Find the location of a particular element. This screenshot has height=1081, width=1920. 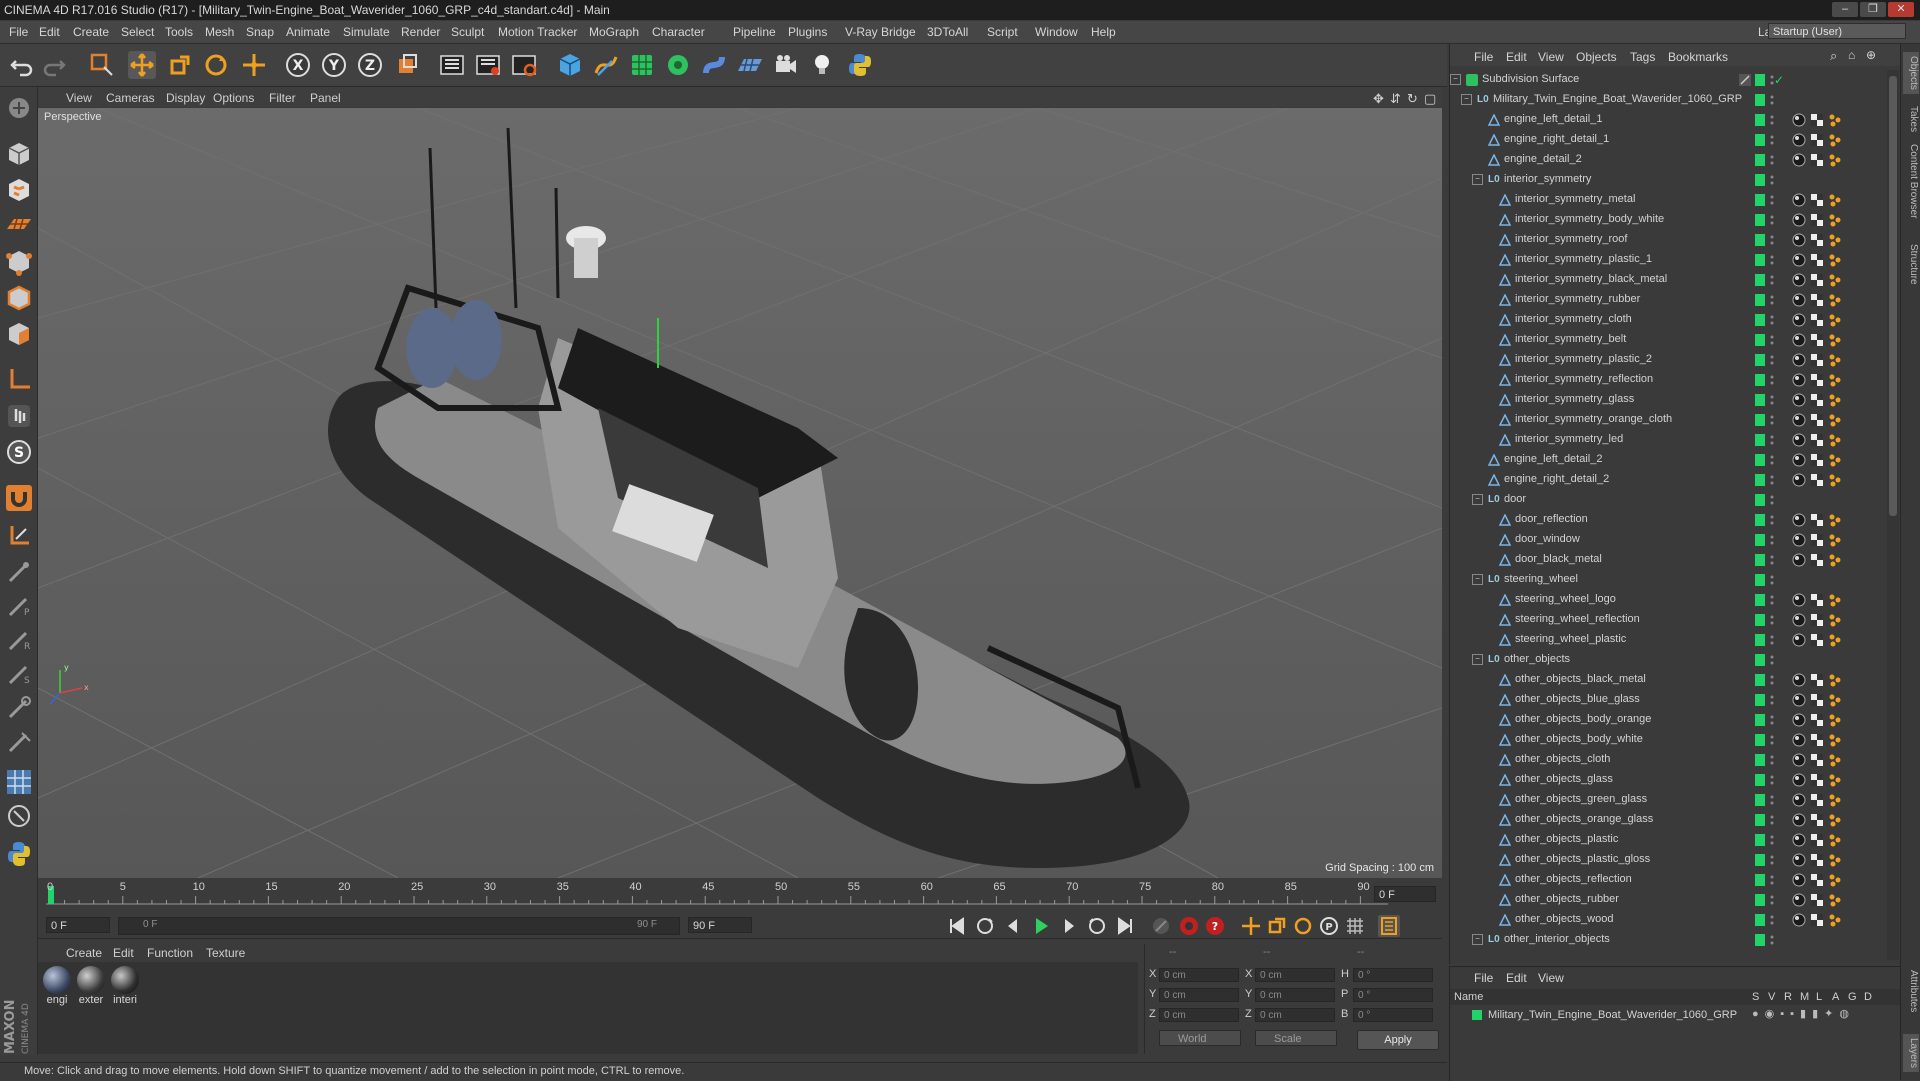

floor-icon is located at coordinates (750, 65).